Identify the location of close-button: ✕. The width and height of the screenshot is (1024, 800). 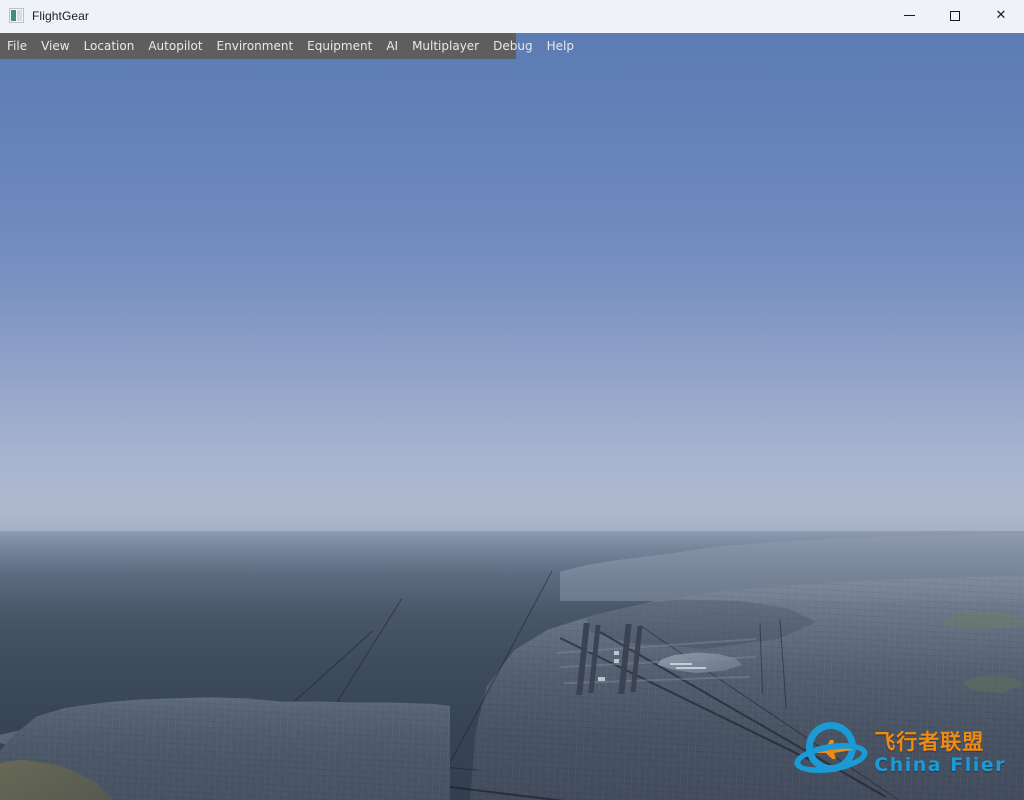
(1001, 15).